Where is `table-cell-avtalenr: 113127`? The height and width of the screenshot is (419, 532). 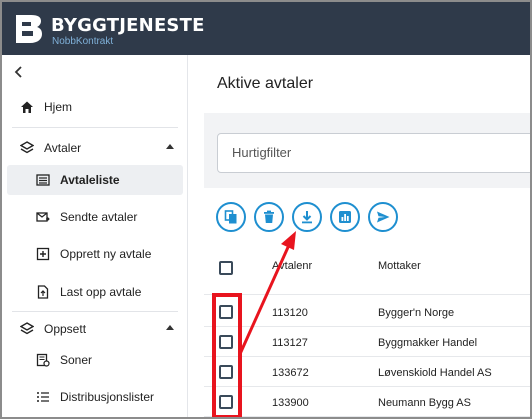 table-cell-avtalenr: 113127 is located at coordinates (290, 343).